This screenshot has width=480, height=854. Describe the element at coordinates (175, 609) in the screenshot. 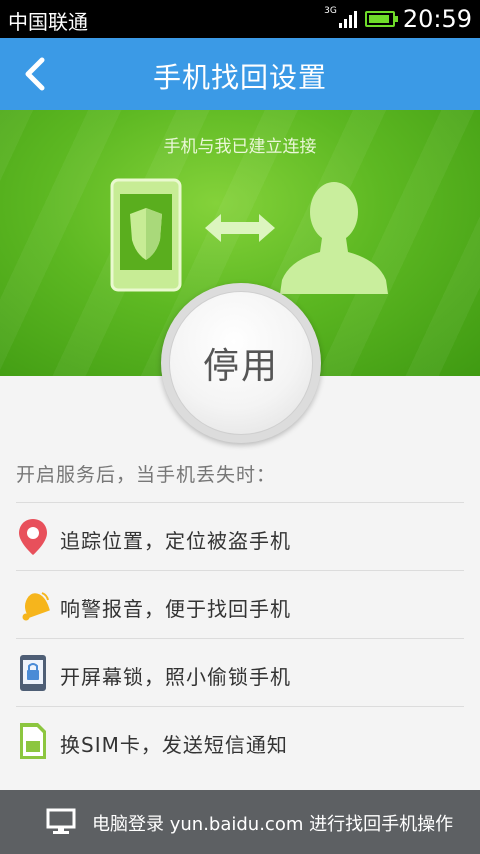

I see `feature-label: 响警报音，便于找回手机` at that location.